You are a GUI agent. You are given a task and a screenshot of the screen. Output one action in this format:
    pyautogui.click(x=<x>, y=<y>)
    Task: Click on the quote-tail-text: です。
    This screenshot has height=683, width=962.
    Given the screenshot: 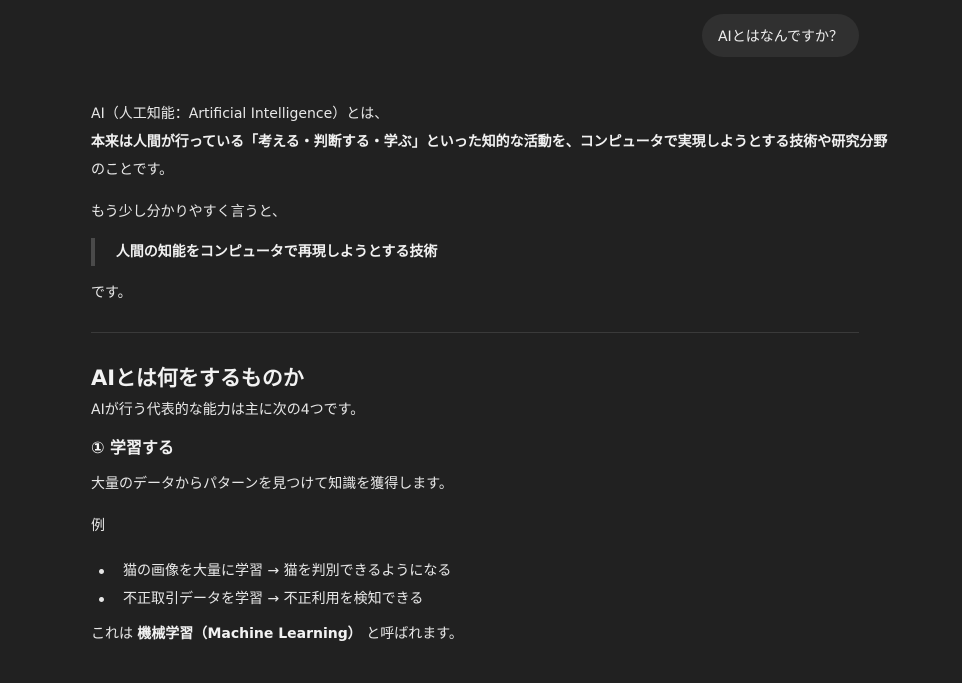 What is the action you would take?
    pyautogui.click(x=111, y=293)
    